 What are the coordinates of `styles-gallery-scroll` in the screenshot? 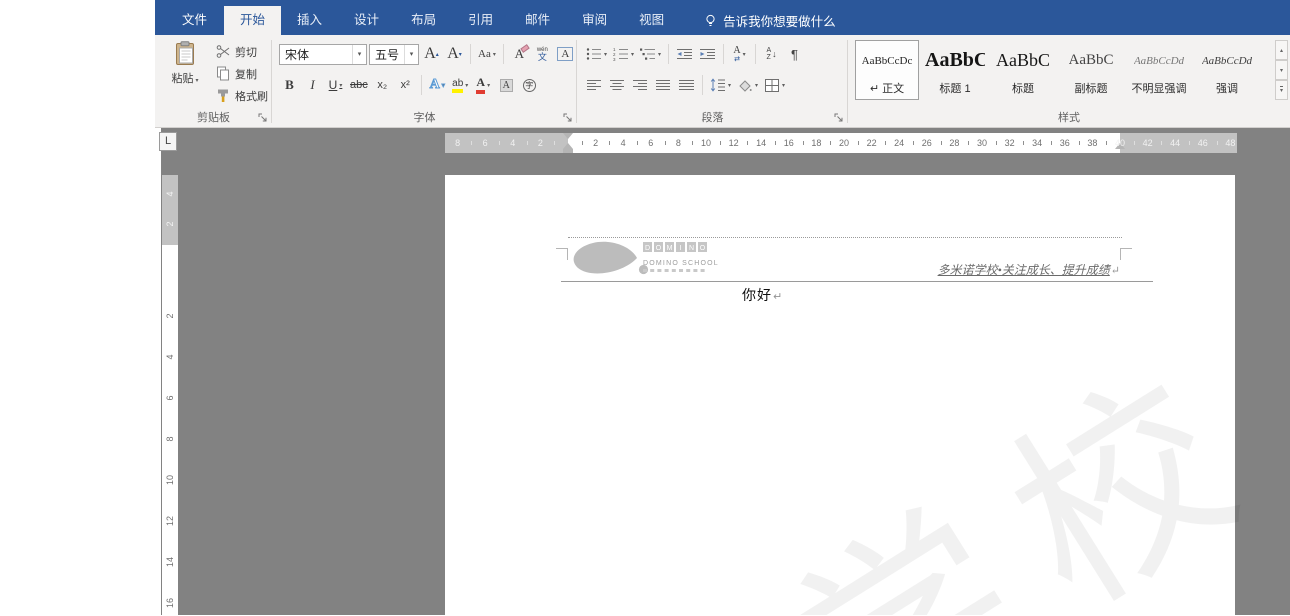 It's located at (1281, 70).